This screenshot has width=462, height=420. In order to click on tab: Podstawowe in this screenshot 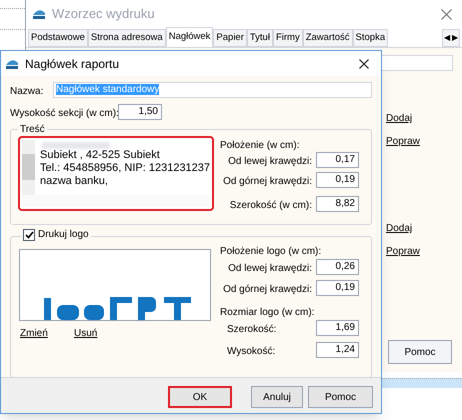, I will do `click(58, 38)`.